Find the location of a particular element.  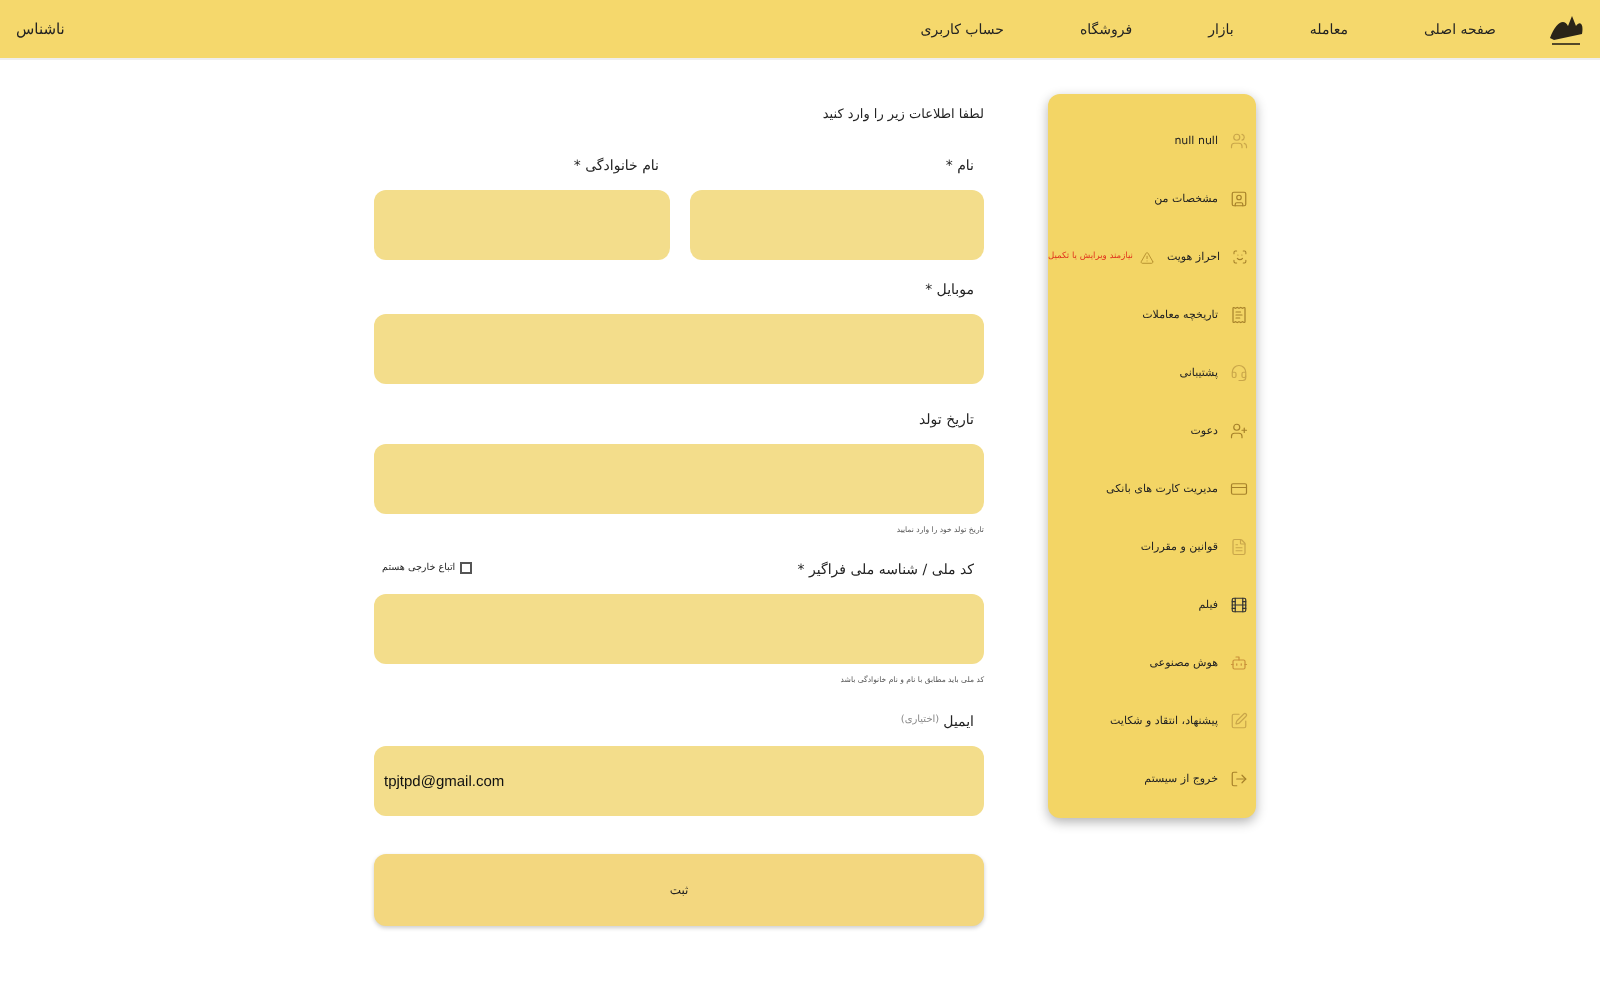

user-plus-icon is located at coordinates (1239, 431).